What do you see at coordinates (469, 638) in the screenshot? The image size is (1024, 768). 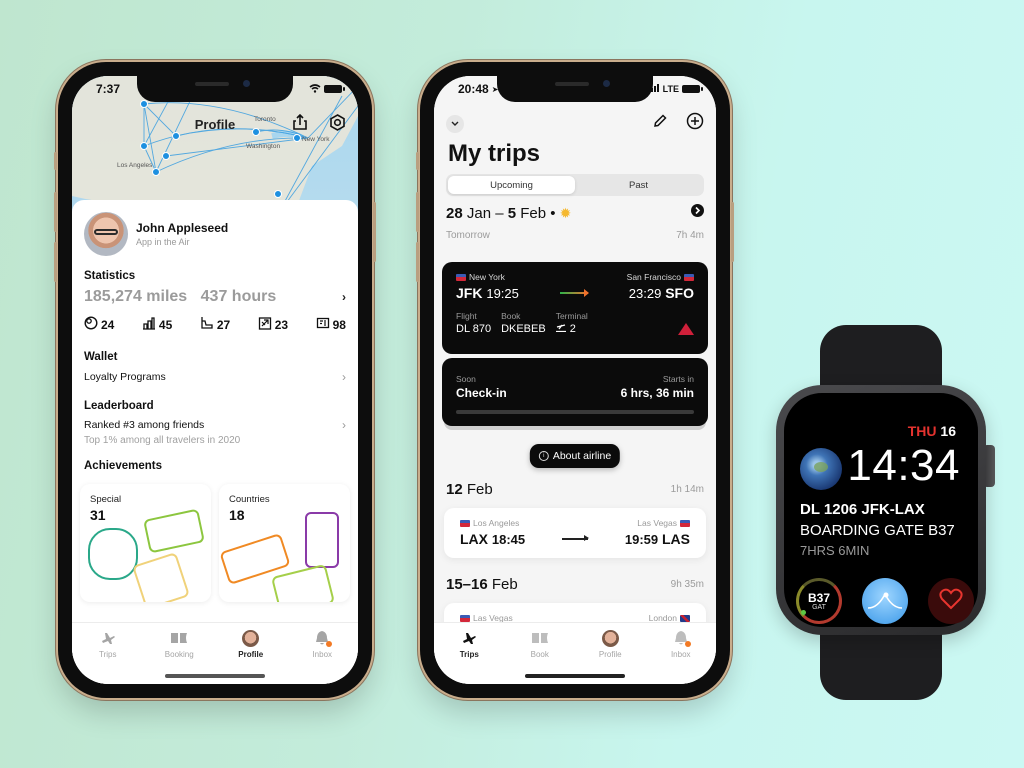 I see `plane-icon` at bounding box center [469, 638].